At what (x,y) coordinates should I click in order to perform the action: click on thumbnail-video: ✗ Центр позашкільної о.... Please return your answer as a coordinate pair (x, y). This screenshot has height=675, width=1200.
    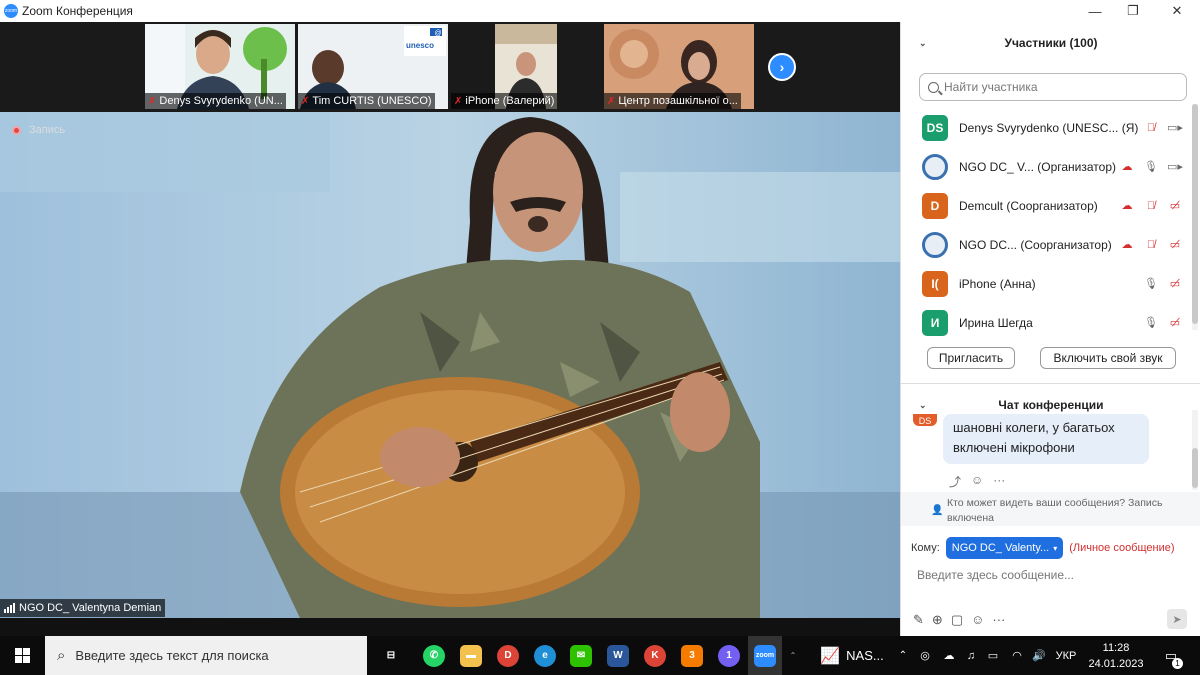
    Looking at the image, I should click on (679, 66).